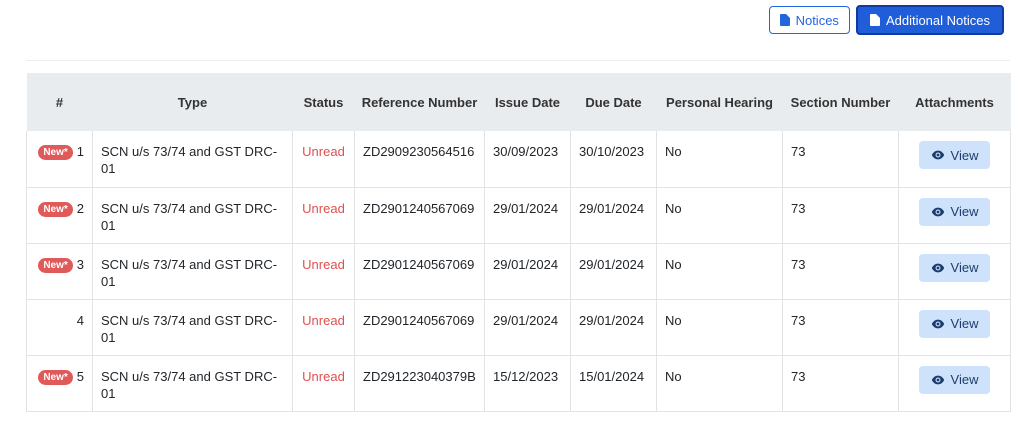 The image size is (1024, 428). I want to click on row-number: 4, so click(80, 320).